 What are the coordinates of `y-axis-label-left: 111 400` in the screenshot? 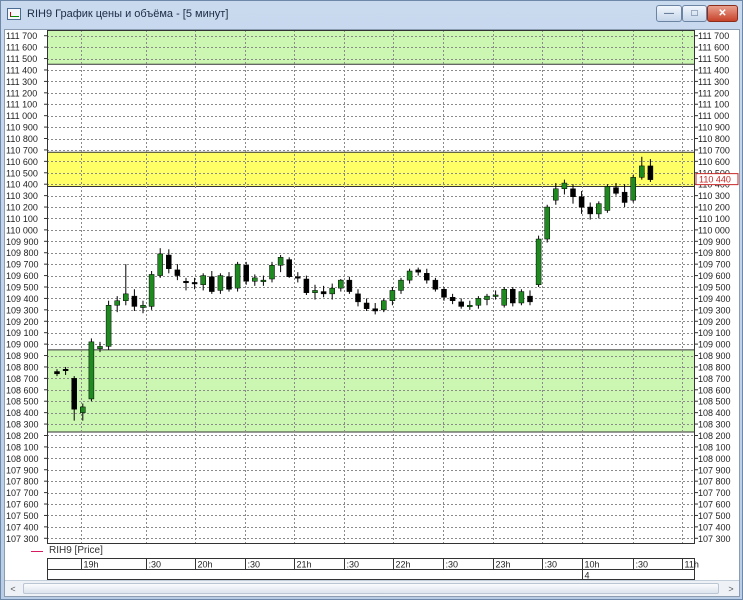 It's located at (21, 70).